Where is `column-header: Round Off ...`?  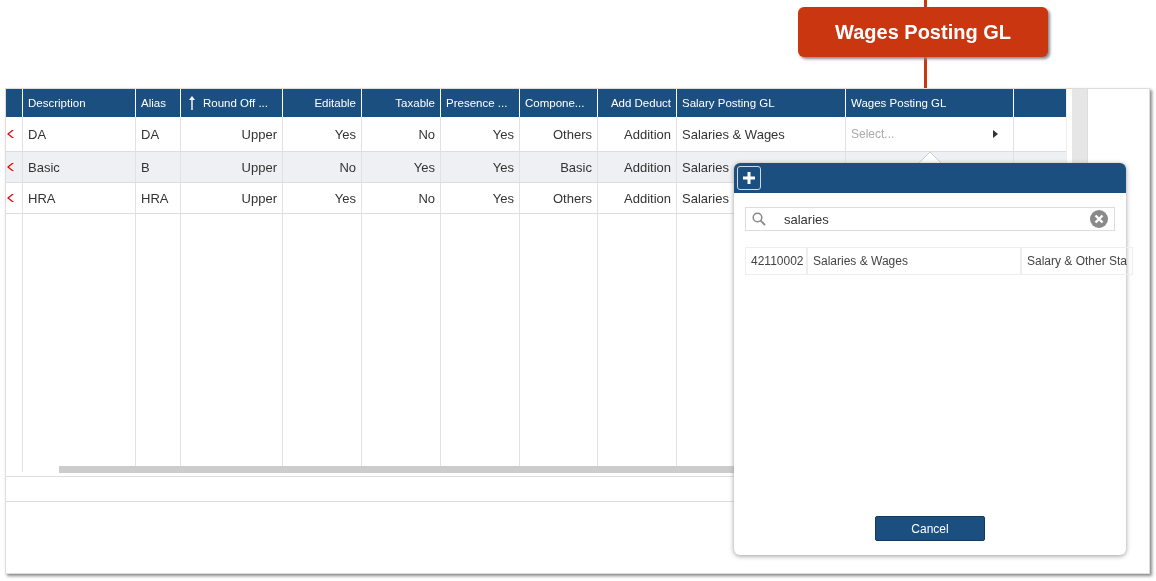
column-header: Round Off ... is located at coordinates (232, 103).